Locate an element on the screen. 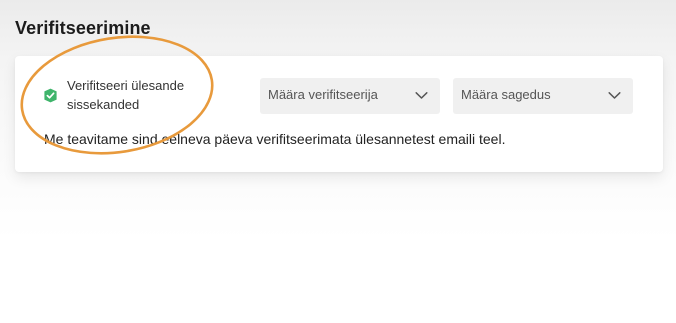 This screenshot has width=676, height=323. frequency-select-placeholder: Määra sagedus is located at coordinates (506, 94).